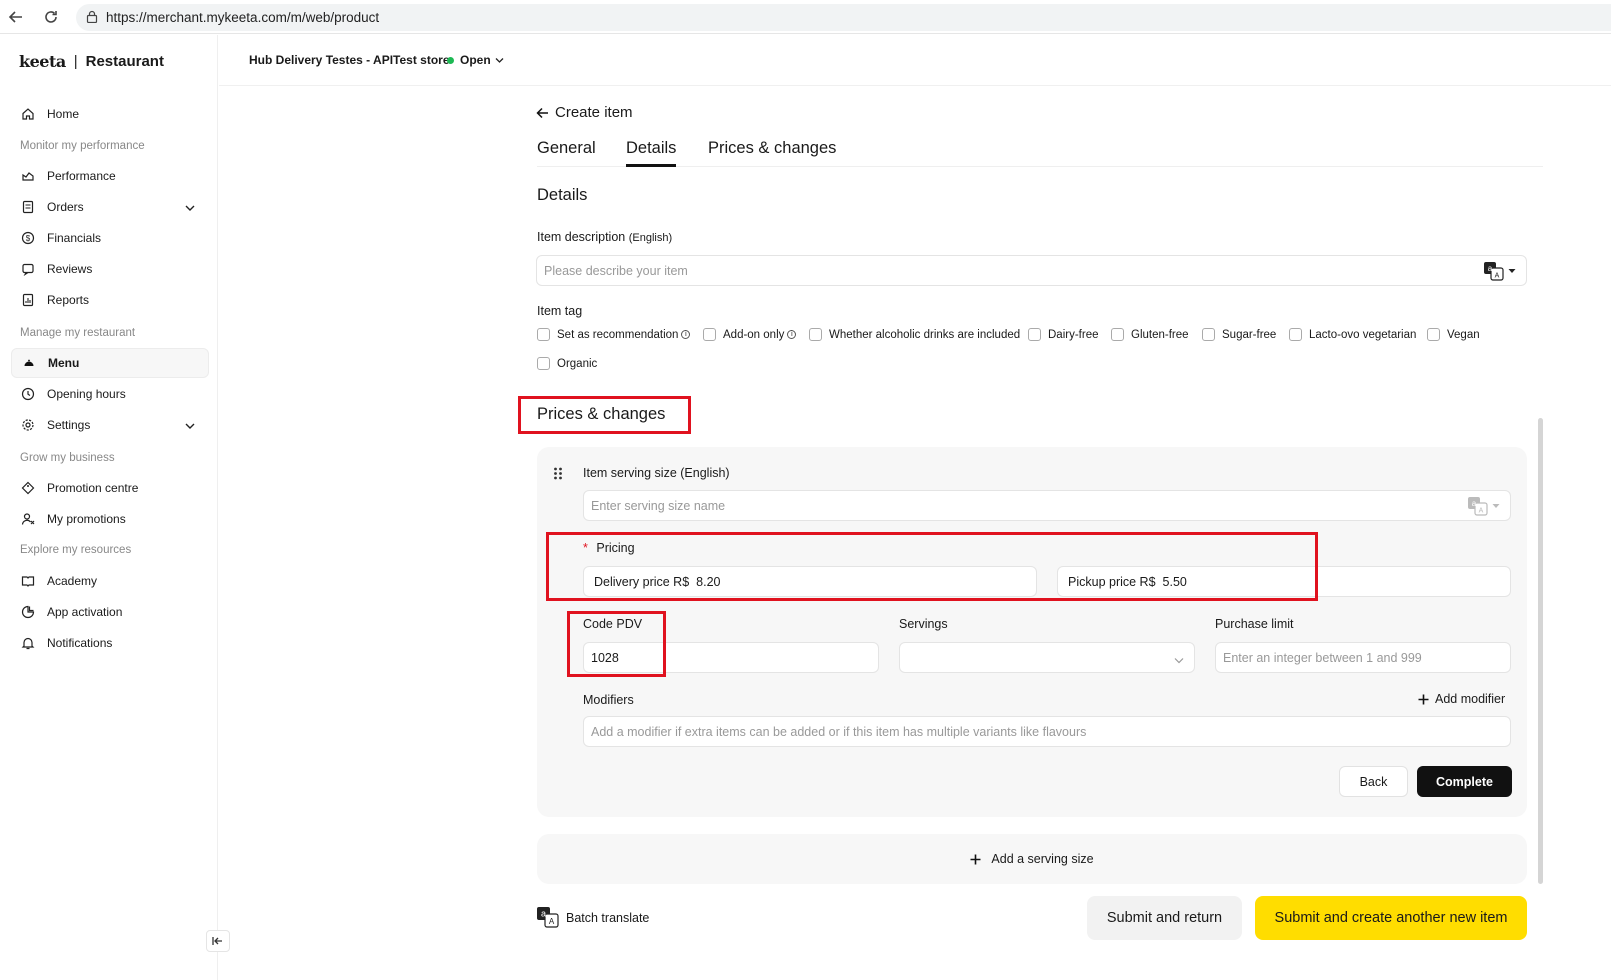  Describe the element at coordinates (1363, 657) in the screenshot. I see `purchase-limit-input: Enter an integer between 1 and 999` at that location.